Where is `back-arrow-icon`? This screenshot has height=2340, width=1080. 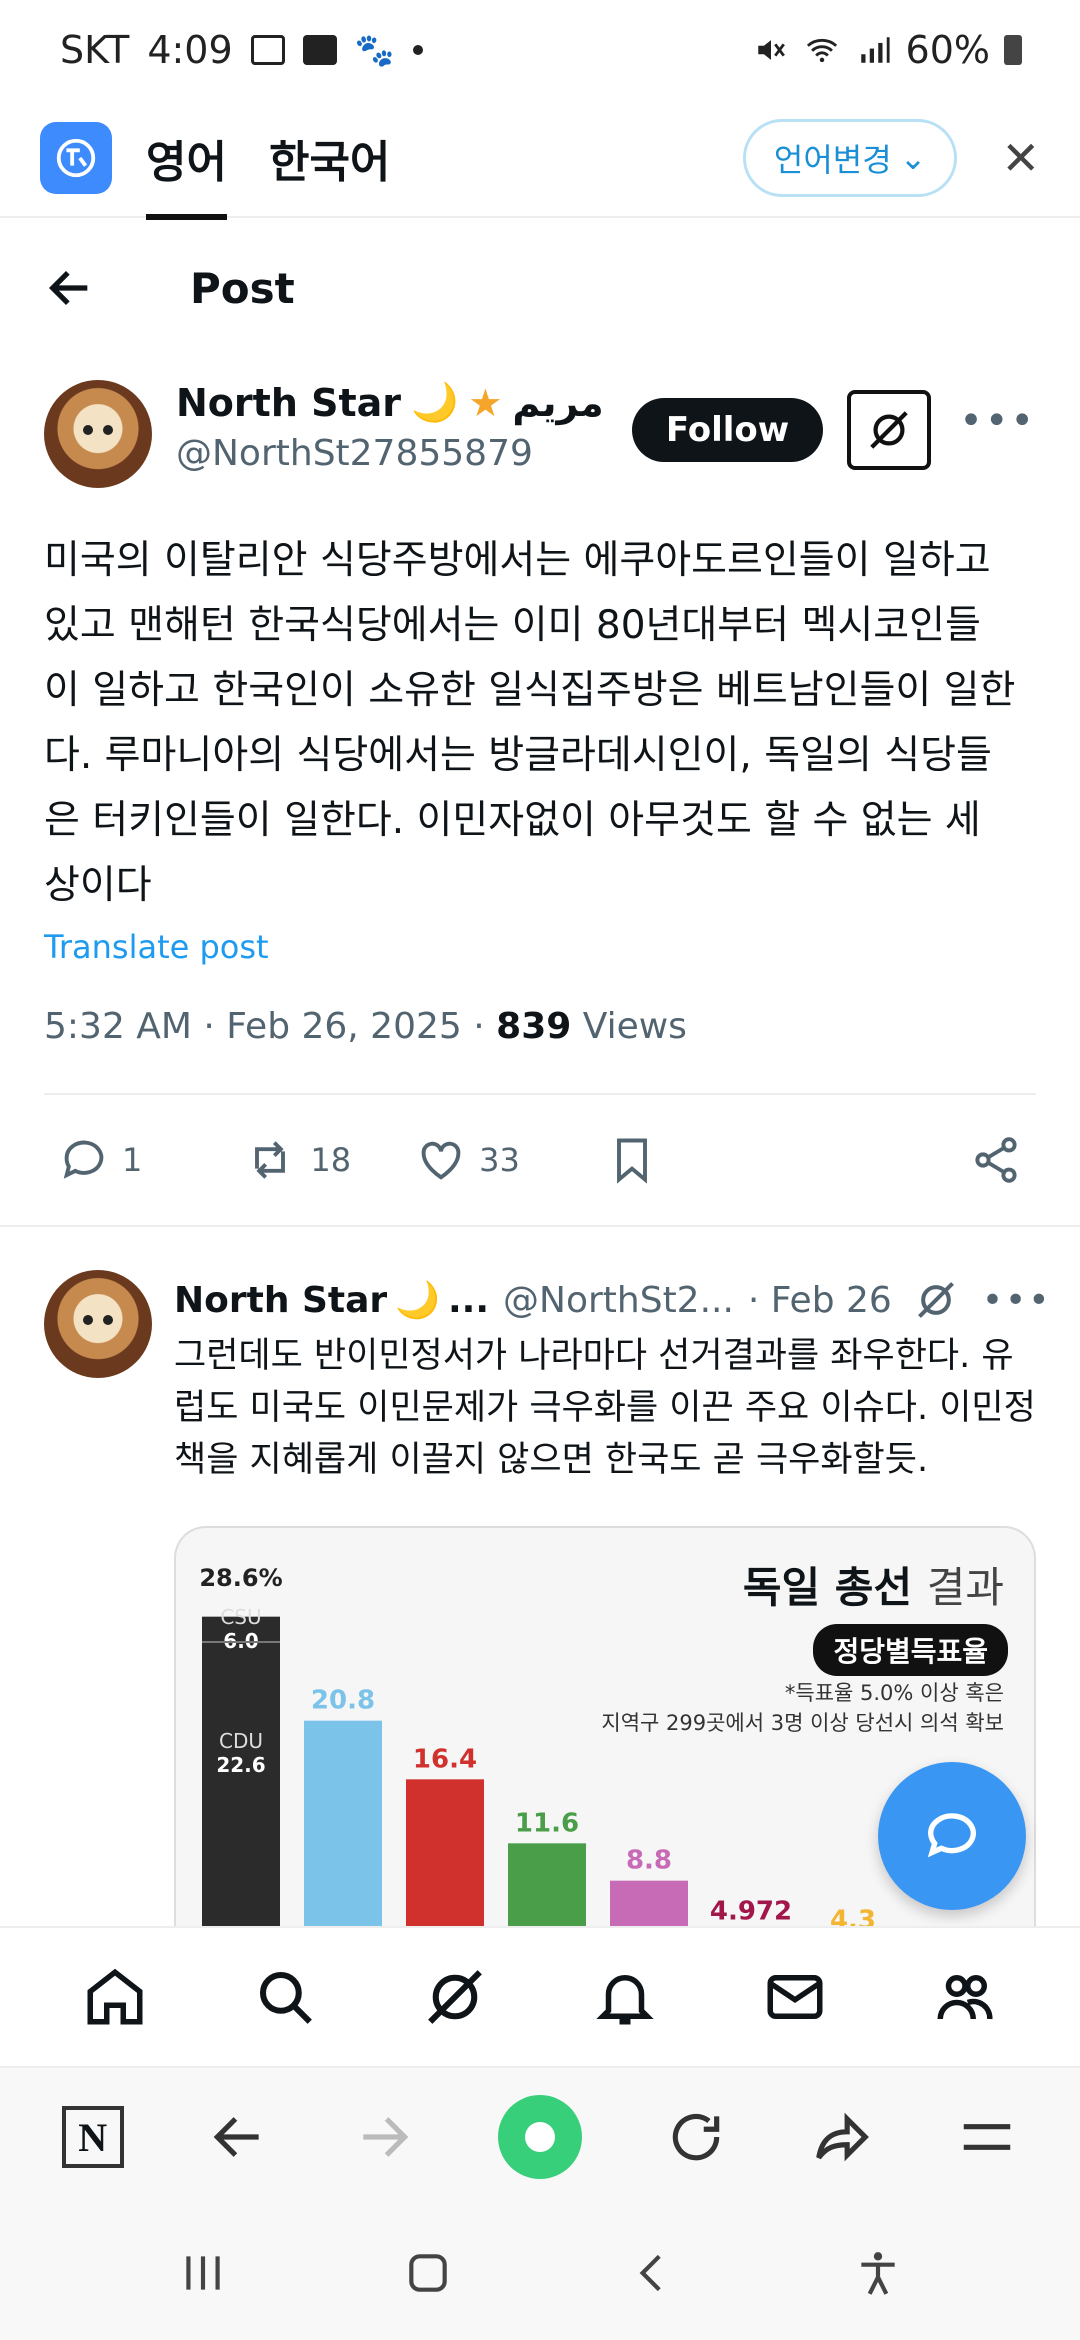
back-arrow-icon is located at coordinates (70, 288).